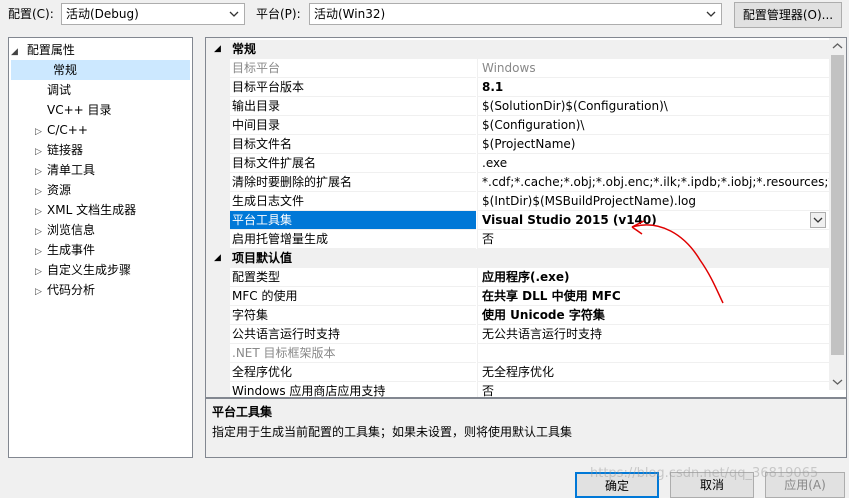 Image resolution: width=849 pixels, height=498 pixels. What do you see at coordinates (153, 14) in the screenshot?
I see `config-dropdown: 活动(Debug)` at bounding box center [153, 14].